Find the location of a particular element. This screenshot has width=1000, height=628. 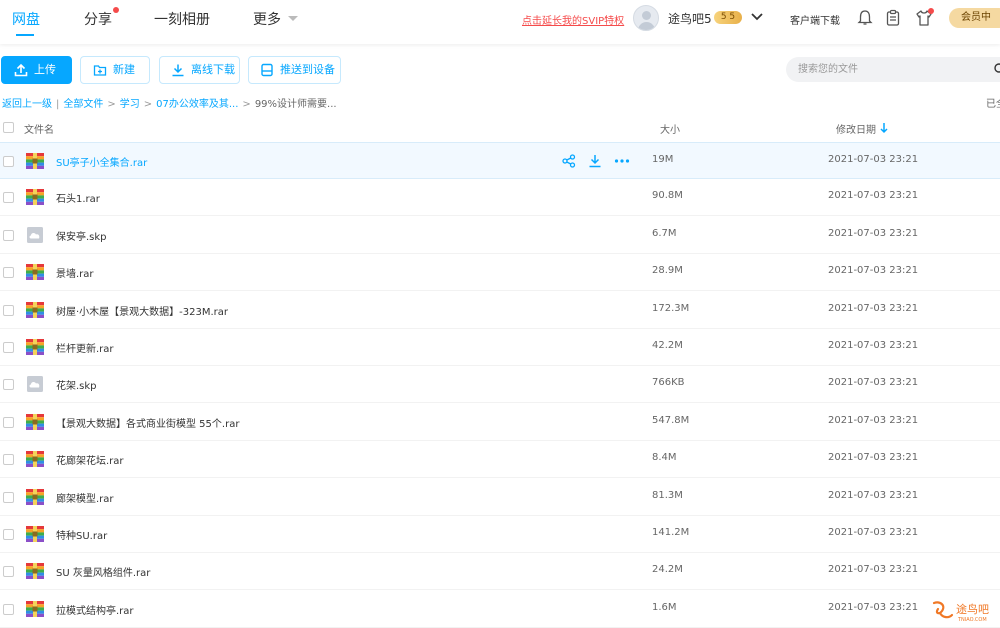

file-size: 8.4M is located at coordinates (664, 458).